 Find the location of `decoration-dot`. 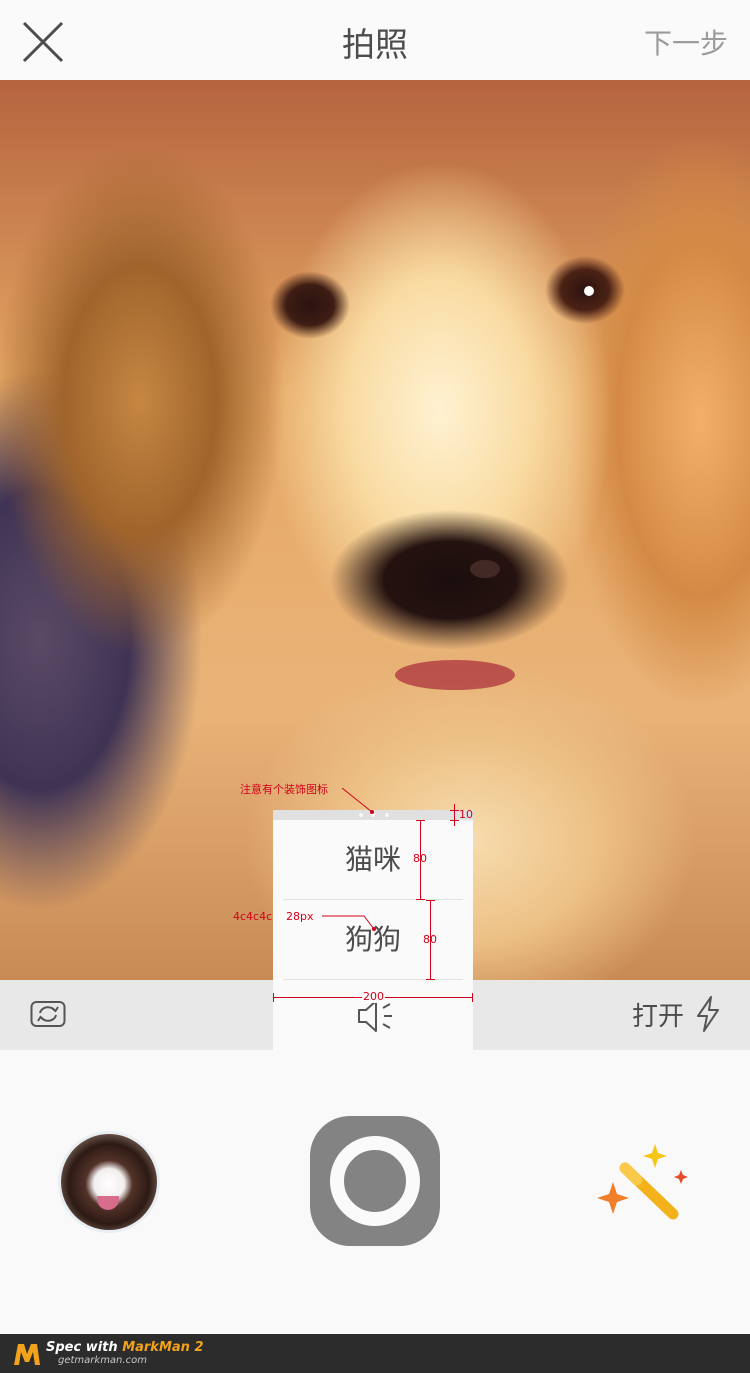

decoration-dot is located at coordinates (387, 815).